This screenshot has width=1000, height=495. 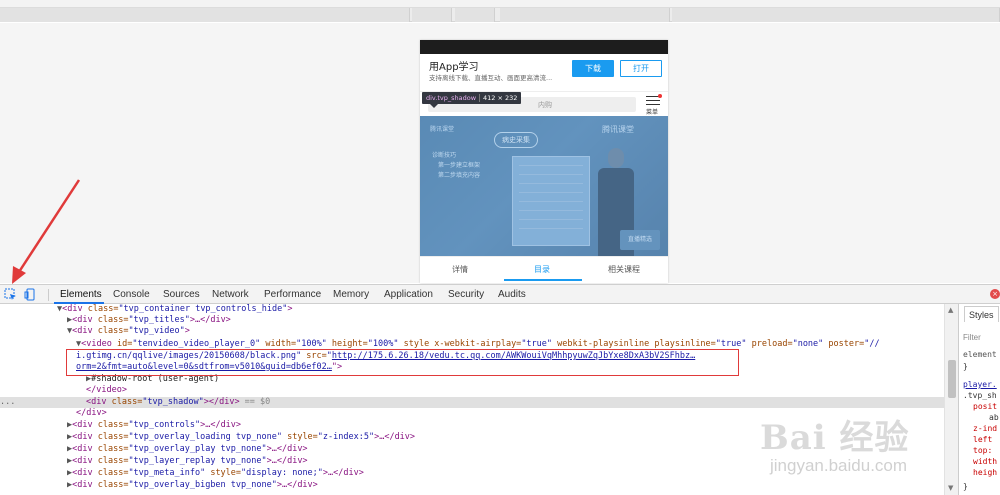 I want to click on device-toolbar, so click(x=500, y=4).